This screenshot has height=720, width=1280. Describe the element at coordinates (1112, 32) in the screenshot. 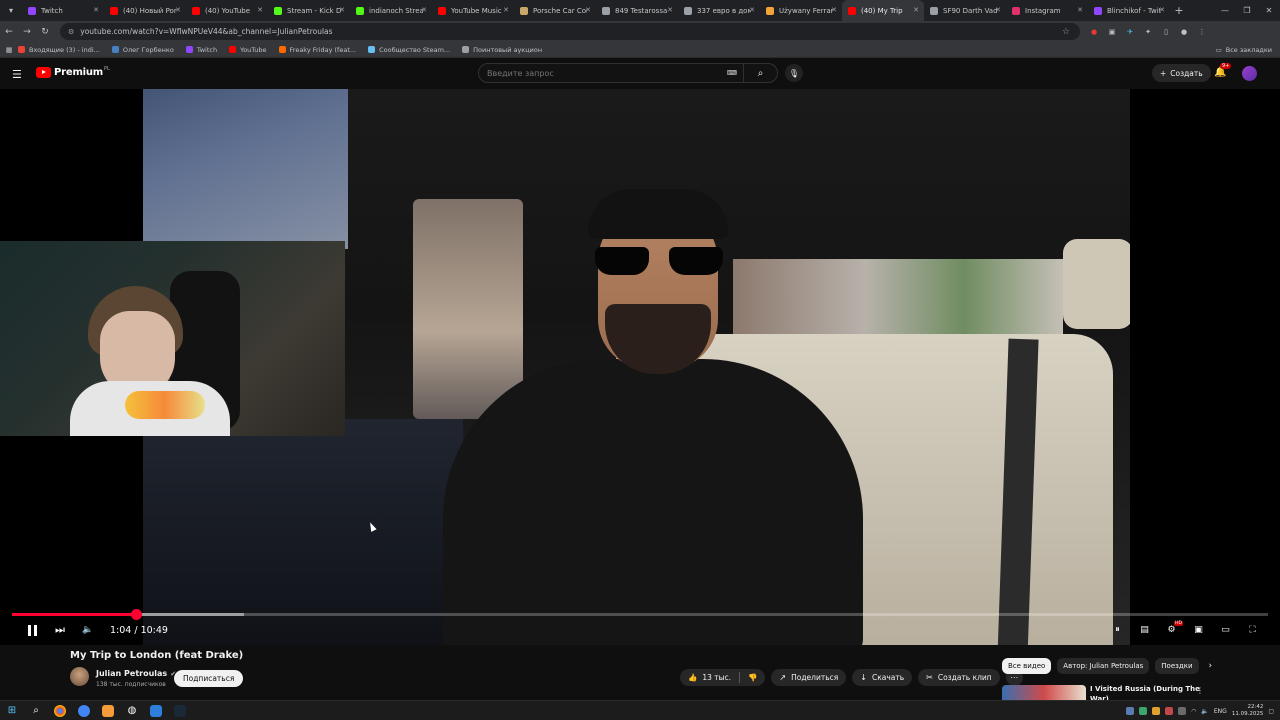

I see `extension-icon: ▣` at that location.